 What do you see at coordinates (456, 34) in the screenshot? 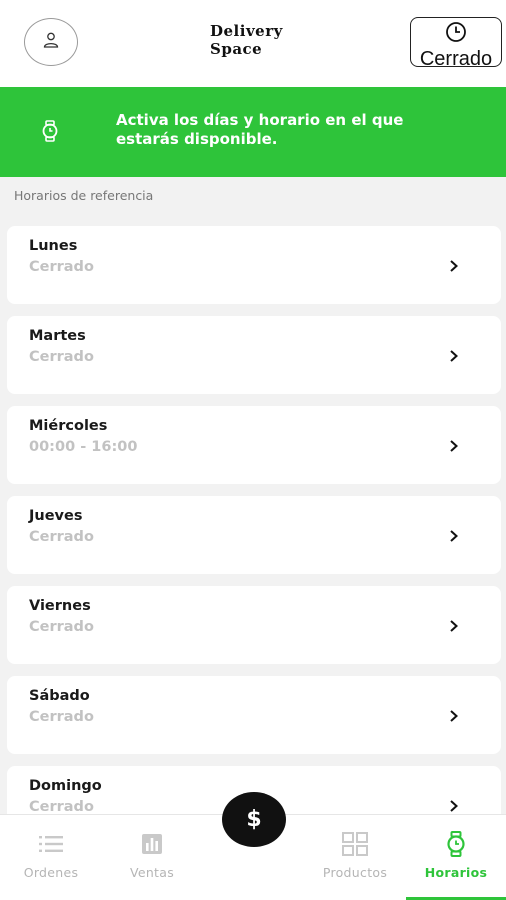
I see `clock-icon` at bounding box center [456, 34].